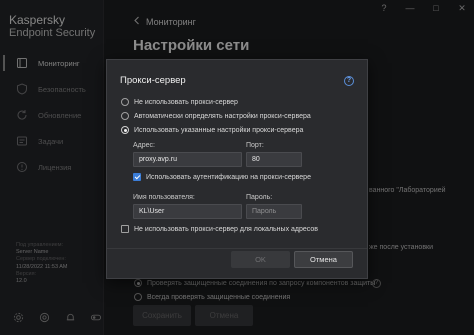 This screenshot has width=474, height=335. What do you see at coordinates (274, 211) in the screenshot?
I see `password-field: Пароль` at bounding box center [274, 211].